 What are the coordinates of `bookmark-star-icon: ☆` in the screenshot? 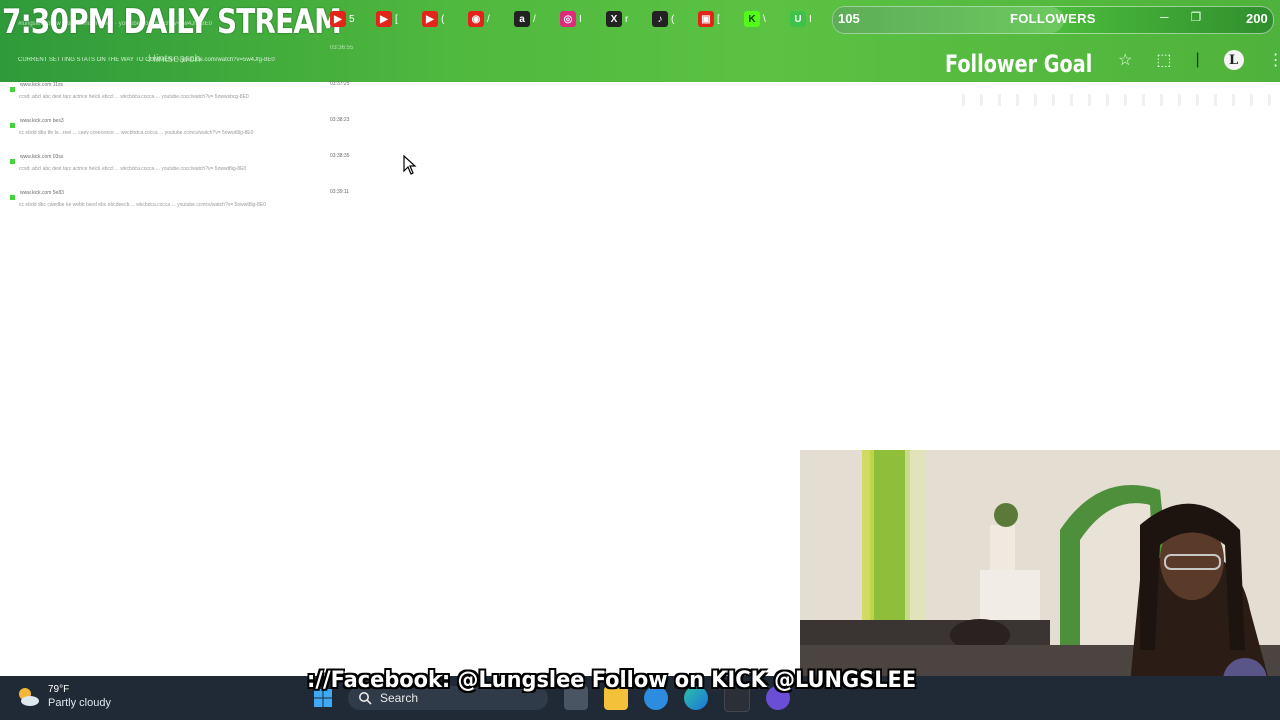 It's located at (1125, 60).